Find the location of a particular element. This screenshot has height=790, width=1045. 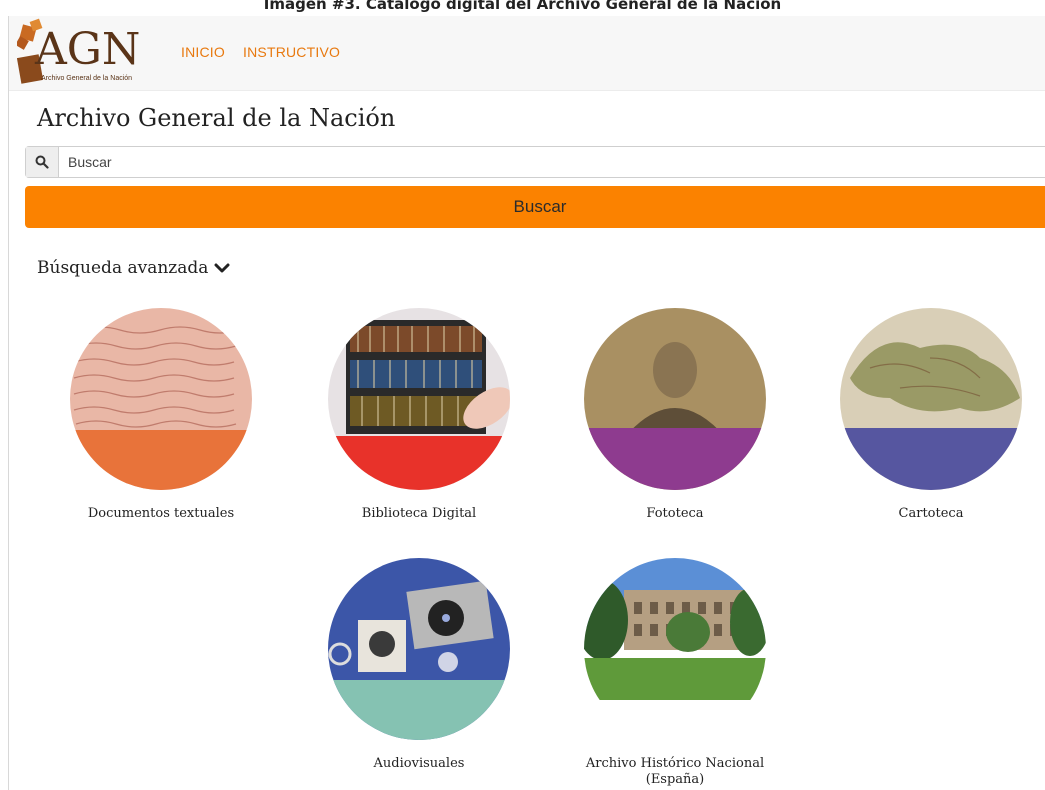

collection-label: Documentos textuales is located at coordinates (161, 513).